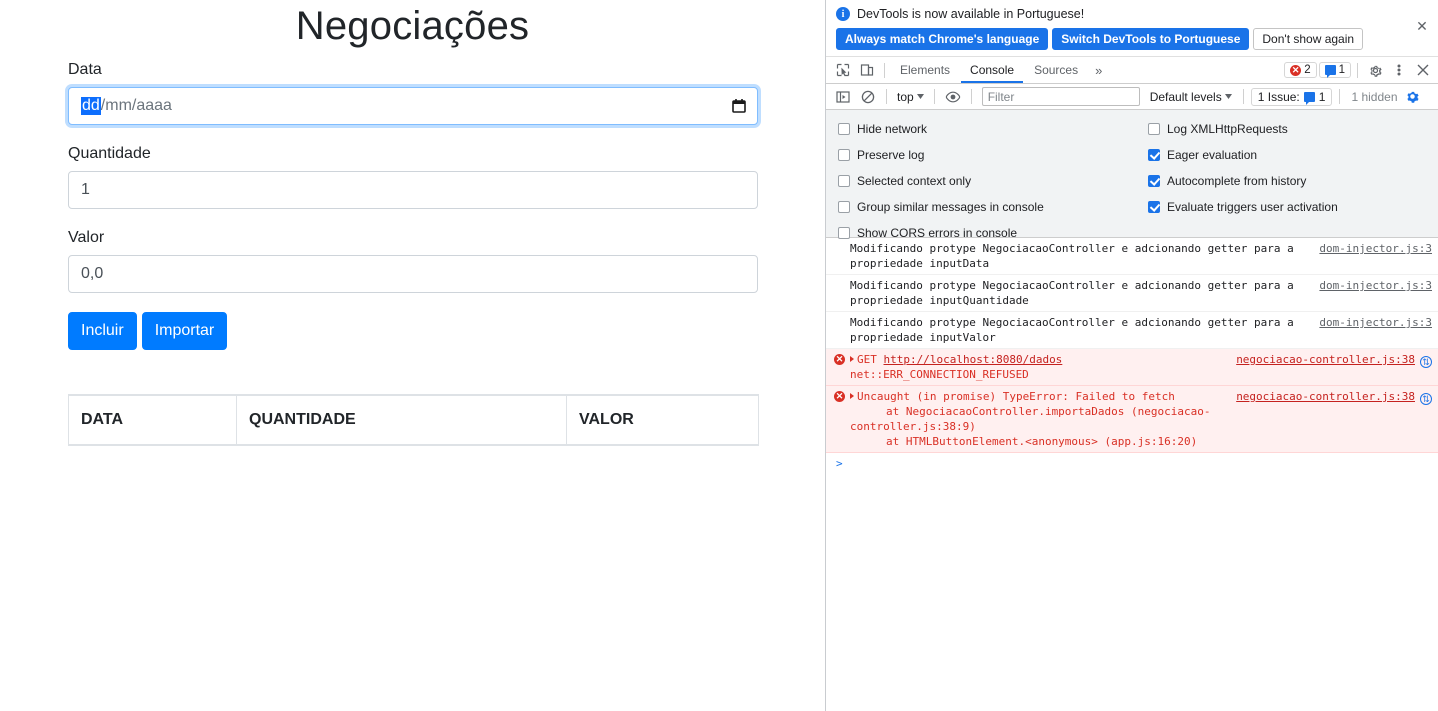 This screenshot has height=711, width=1438. I want to click on chevron-double-right-icon: », so click(1098, 70).